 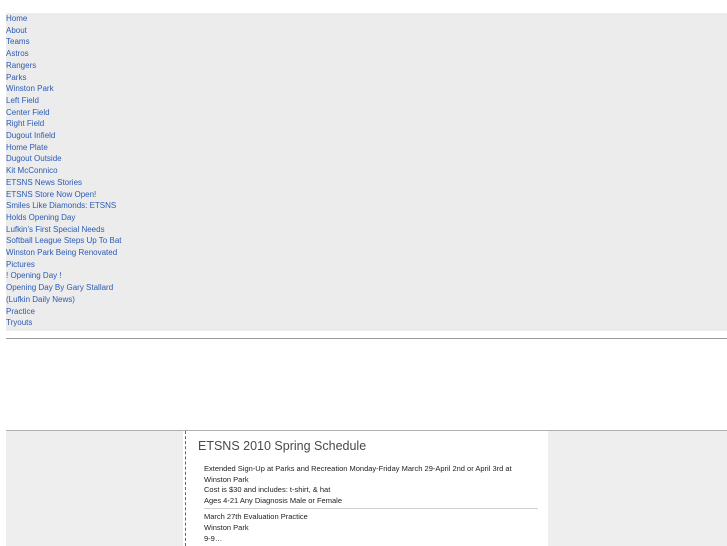 What do you see at coordinates (273, 500) in the screenshot?
I see `ages-text: Ages 4-21 Any Diagnosis Male or Female` at bounding box center [273, 500].